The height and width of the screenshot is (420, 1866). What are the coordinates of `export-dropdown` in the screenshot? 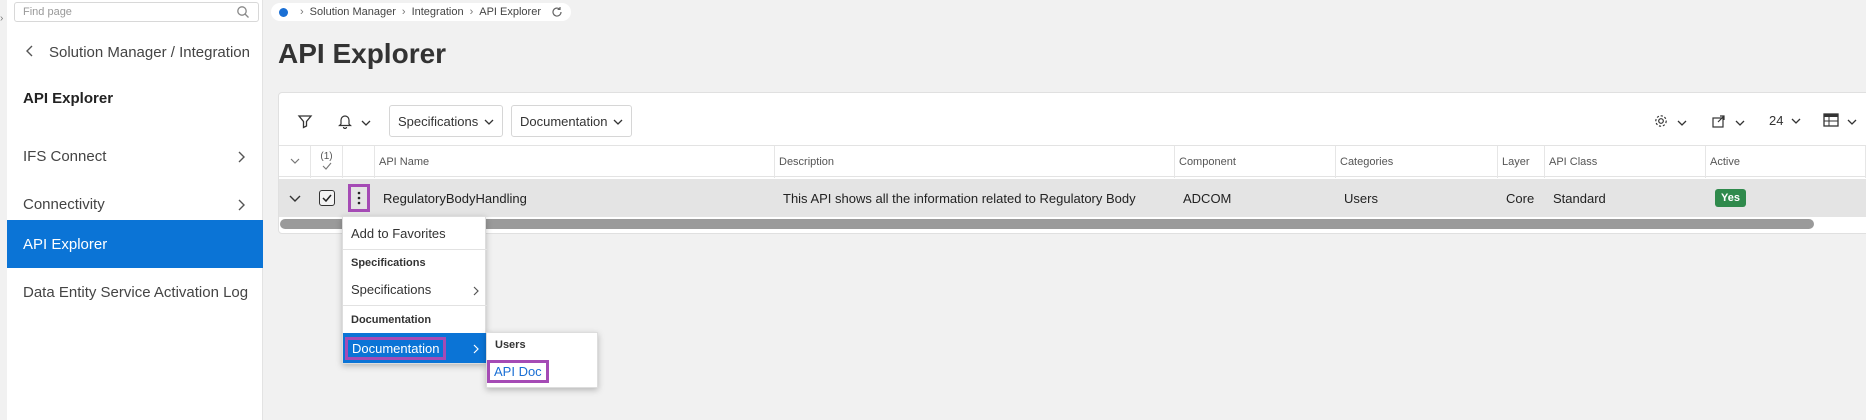 It's located at (1728, 122).